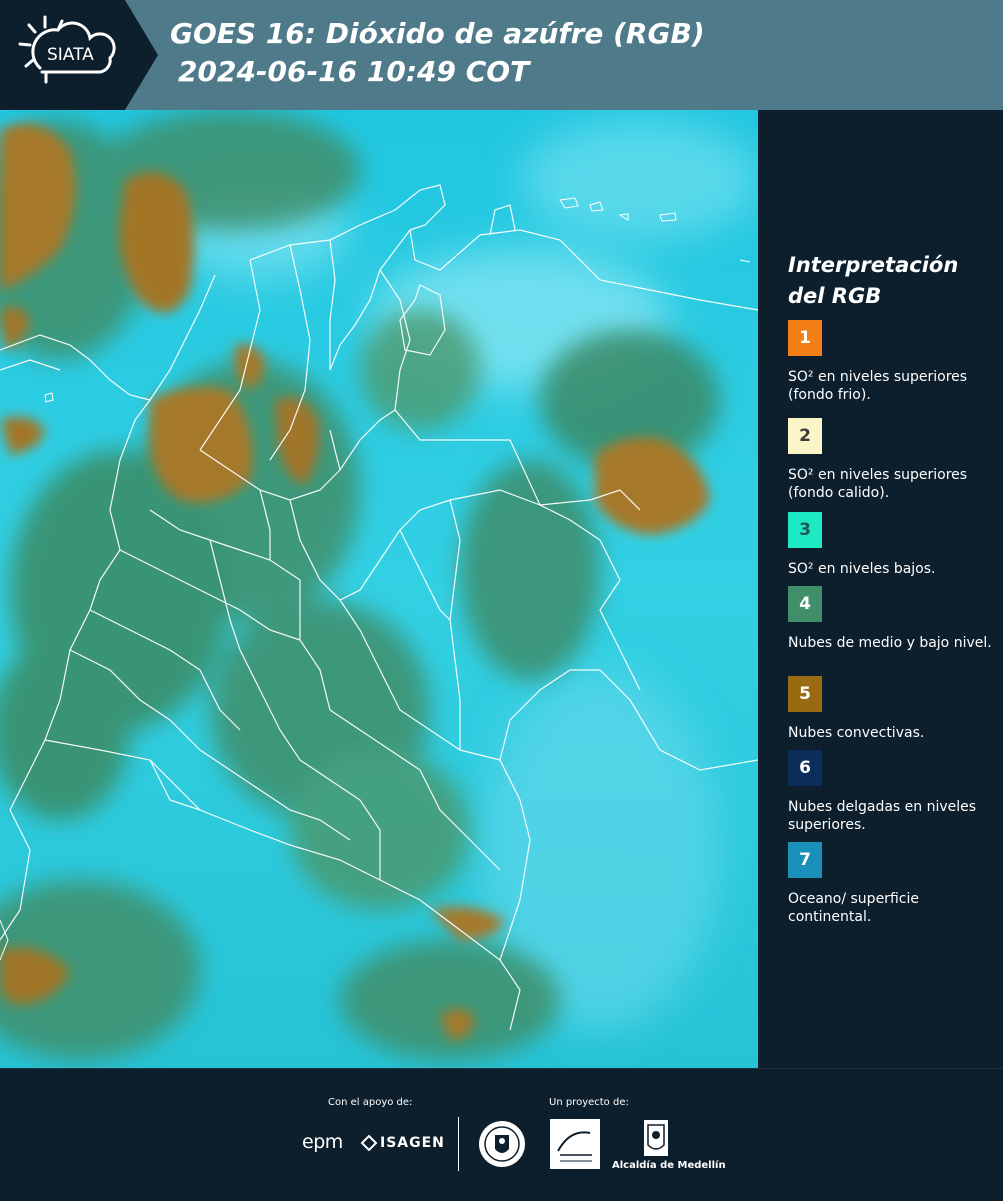 Image resolution: width=1003 pixels, height=1201 pixels. Describe the element at coordinates (656, 1140) in the screenshot. I see `alcaldia-shield-logo` at that location.